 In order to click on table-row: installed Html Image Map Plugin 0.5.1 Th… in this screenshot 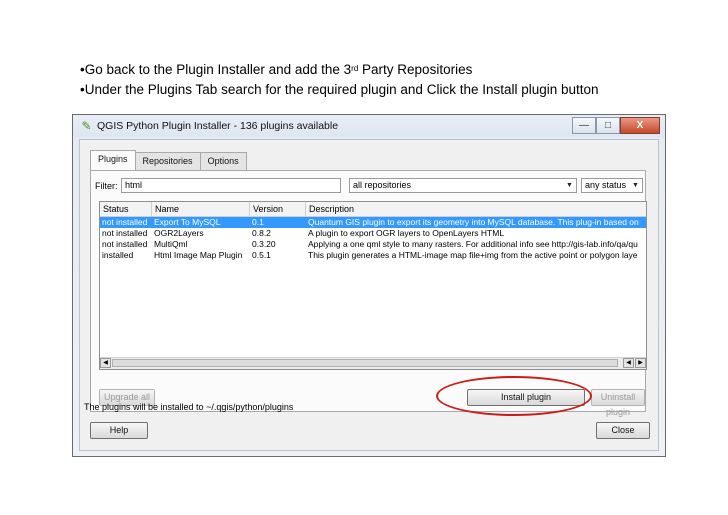, I will do `click(373, 255)`.